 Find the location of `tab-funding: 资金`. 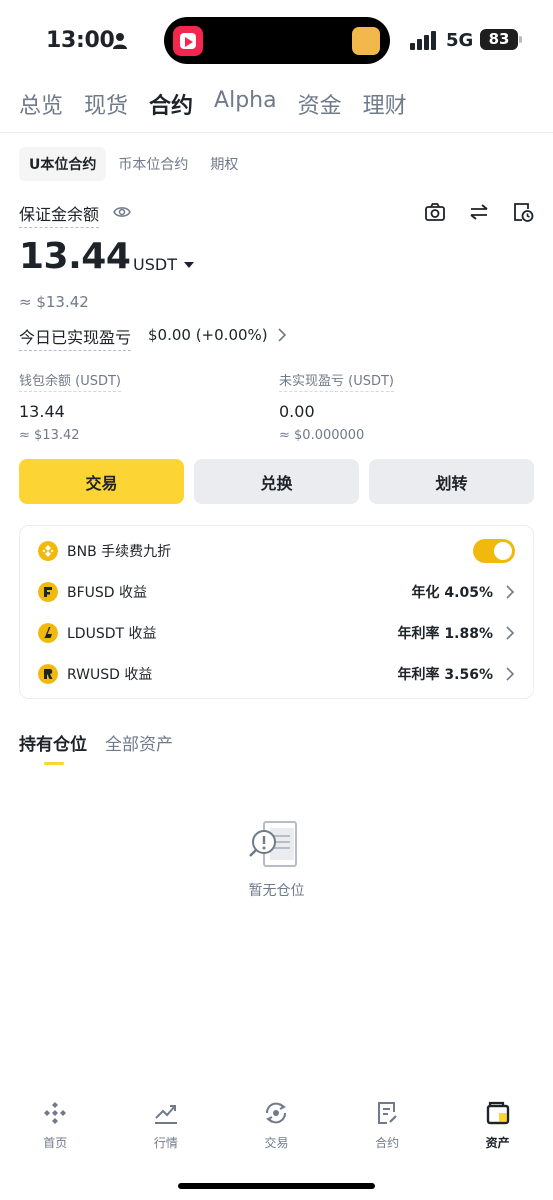

tab-funding: 资金 is located at coordinates (320, 104).